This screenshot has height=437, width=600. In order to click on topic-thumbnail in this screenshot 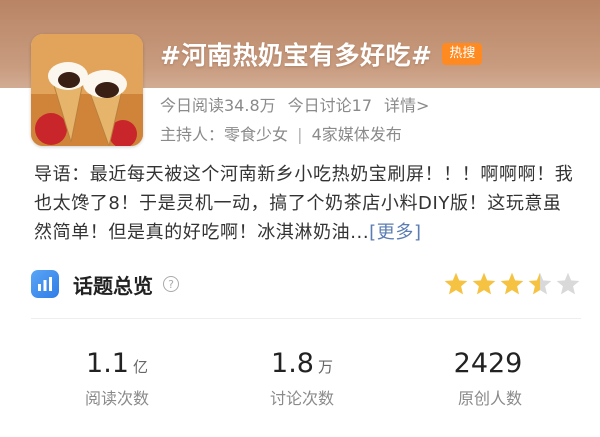, I will do `click(87, 90)`.